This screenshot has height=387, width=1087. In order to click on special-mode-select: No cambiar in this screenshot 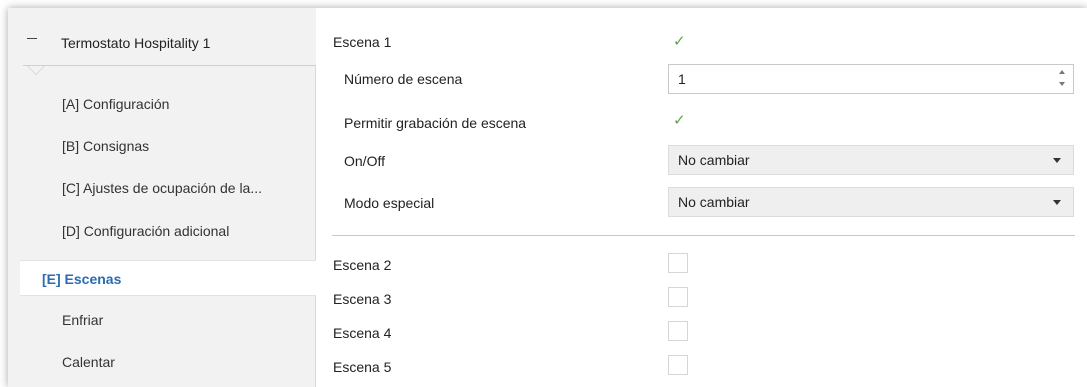, I will do `click(871, 202)`.